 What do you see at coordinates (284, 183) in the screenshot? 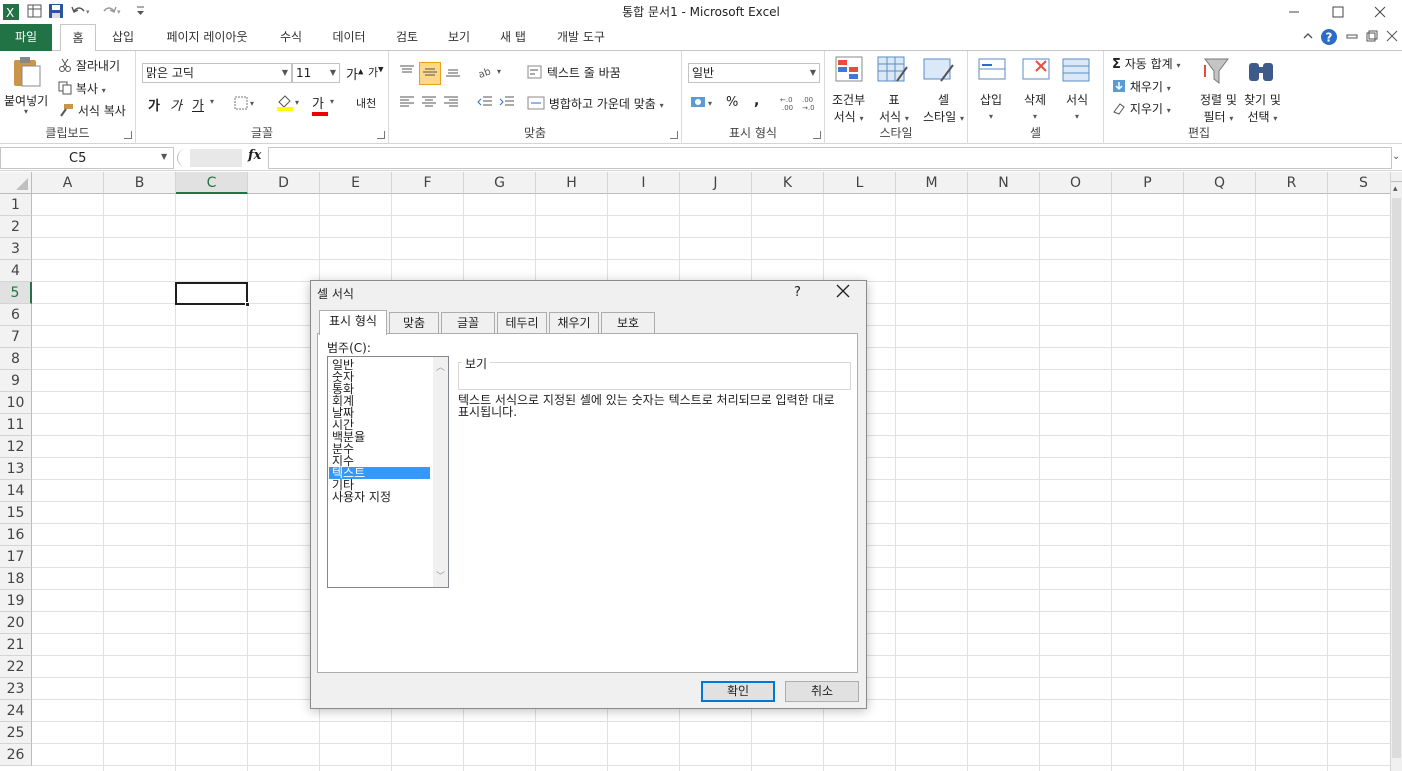
I see `column-header-d: D` at bounding box center [284, 183].